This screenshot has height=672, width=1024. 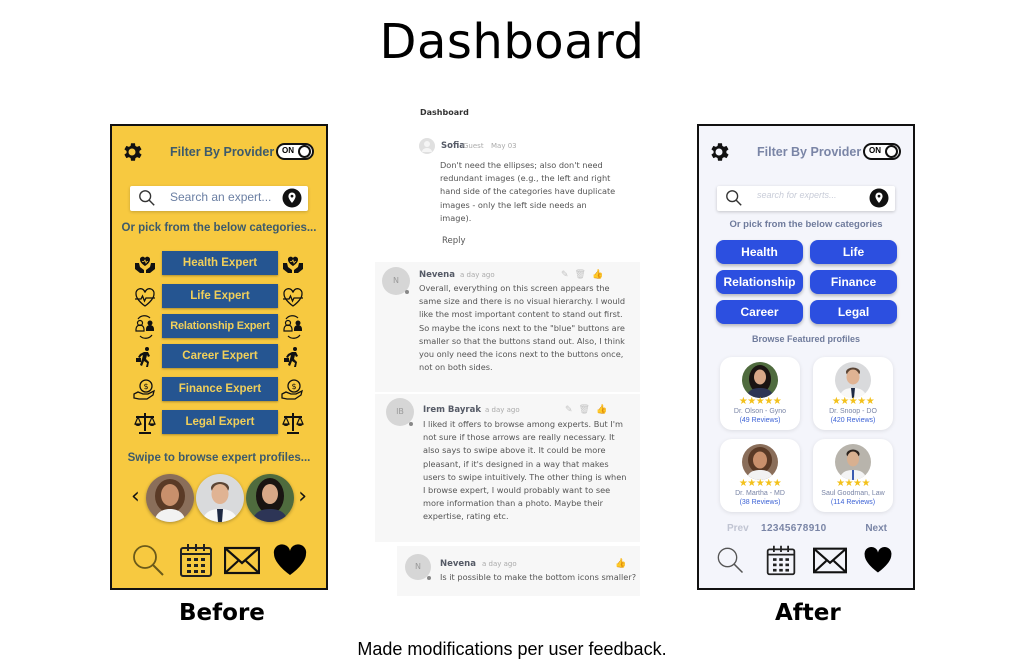 What do you see at coordinates (876, 528) in the screenshot?
I see `next-page-button: Next` at bounding box center [876, 528].